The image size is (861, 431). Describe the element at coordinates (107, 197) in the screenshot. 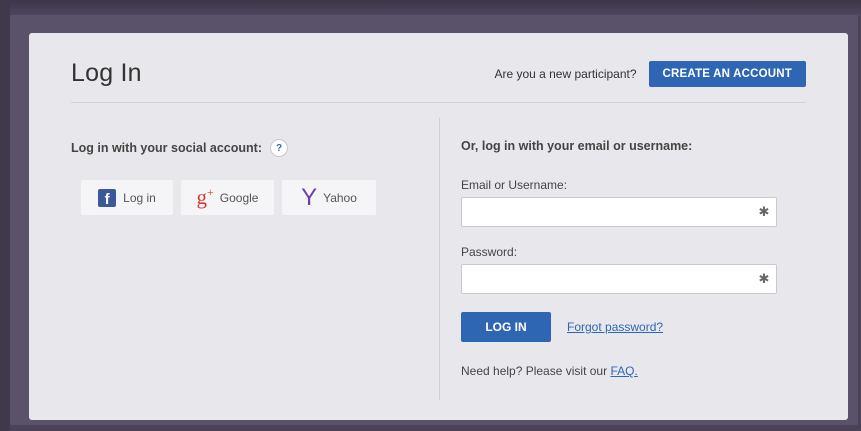

I see `facebook-icon: f` at that location.